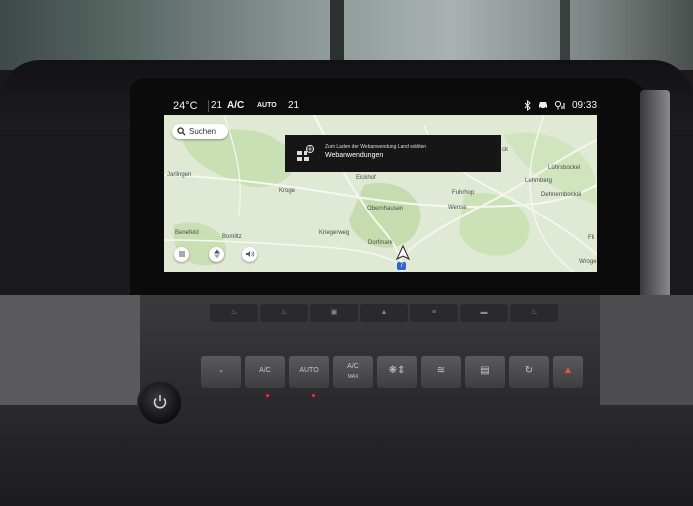 Image resolution: width=693 pixels, height=506 pixels. What do you see at coordinates (313, 395) in the screenshot?
I see `auto-indicator-led` at bounding box center [313, 395].